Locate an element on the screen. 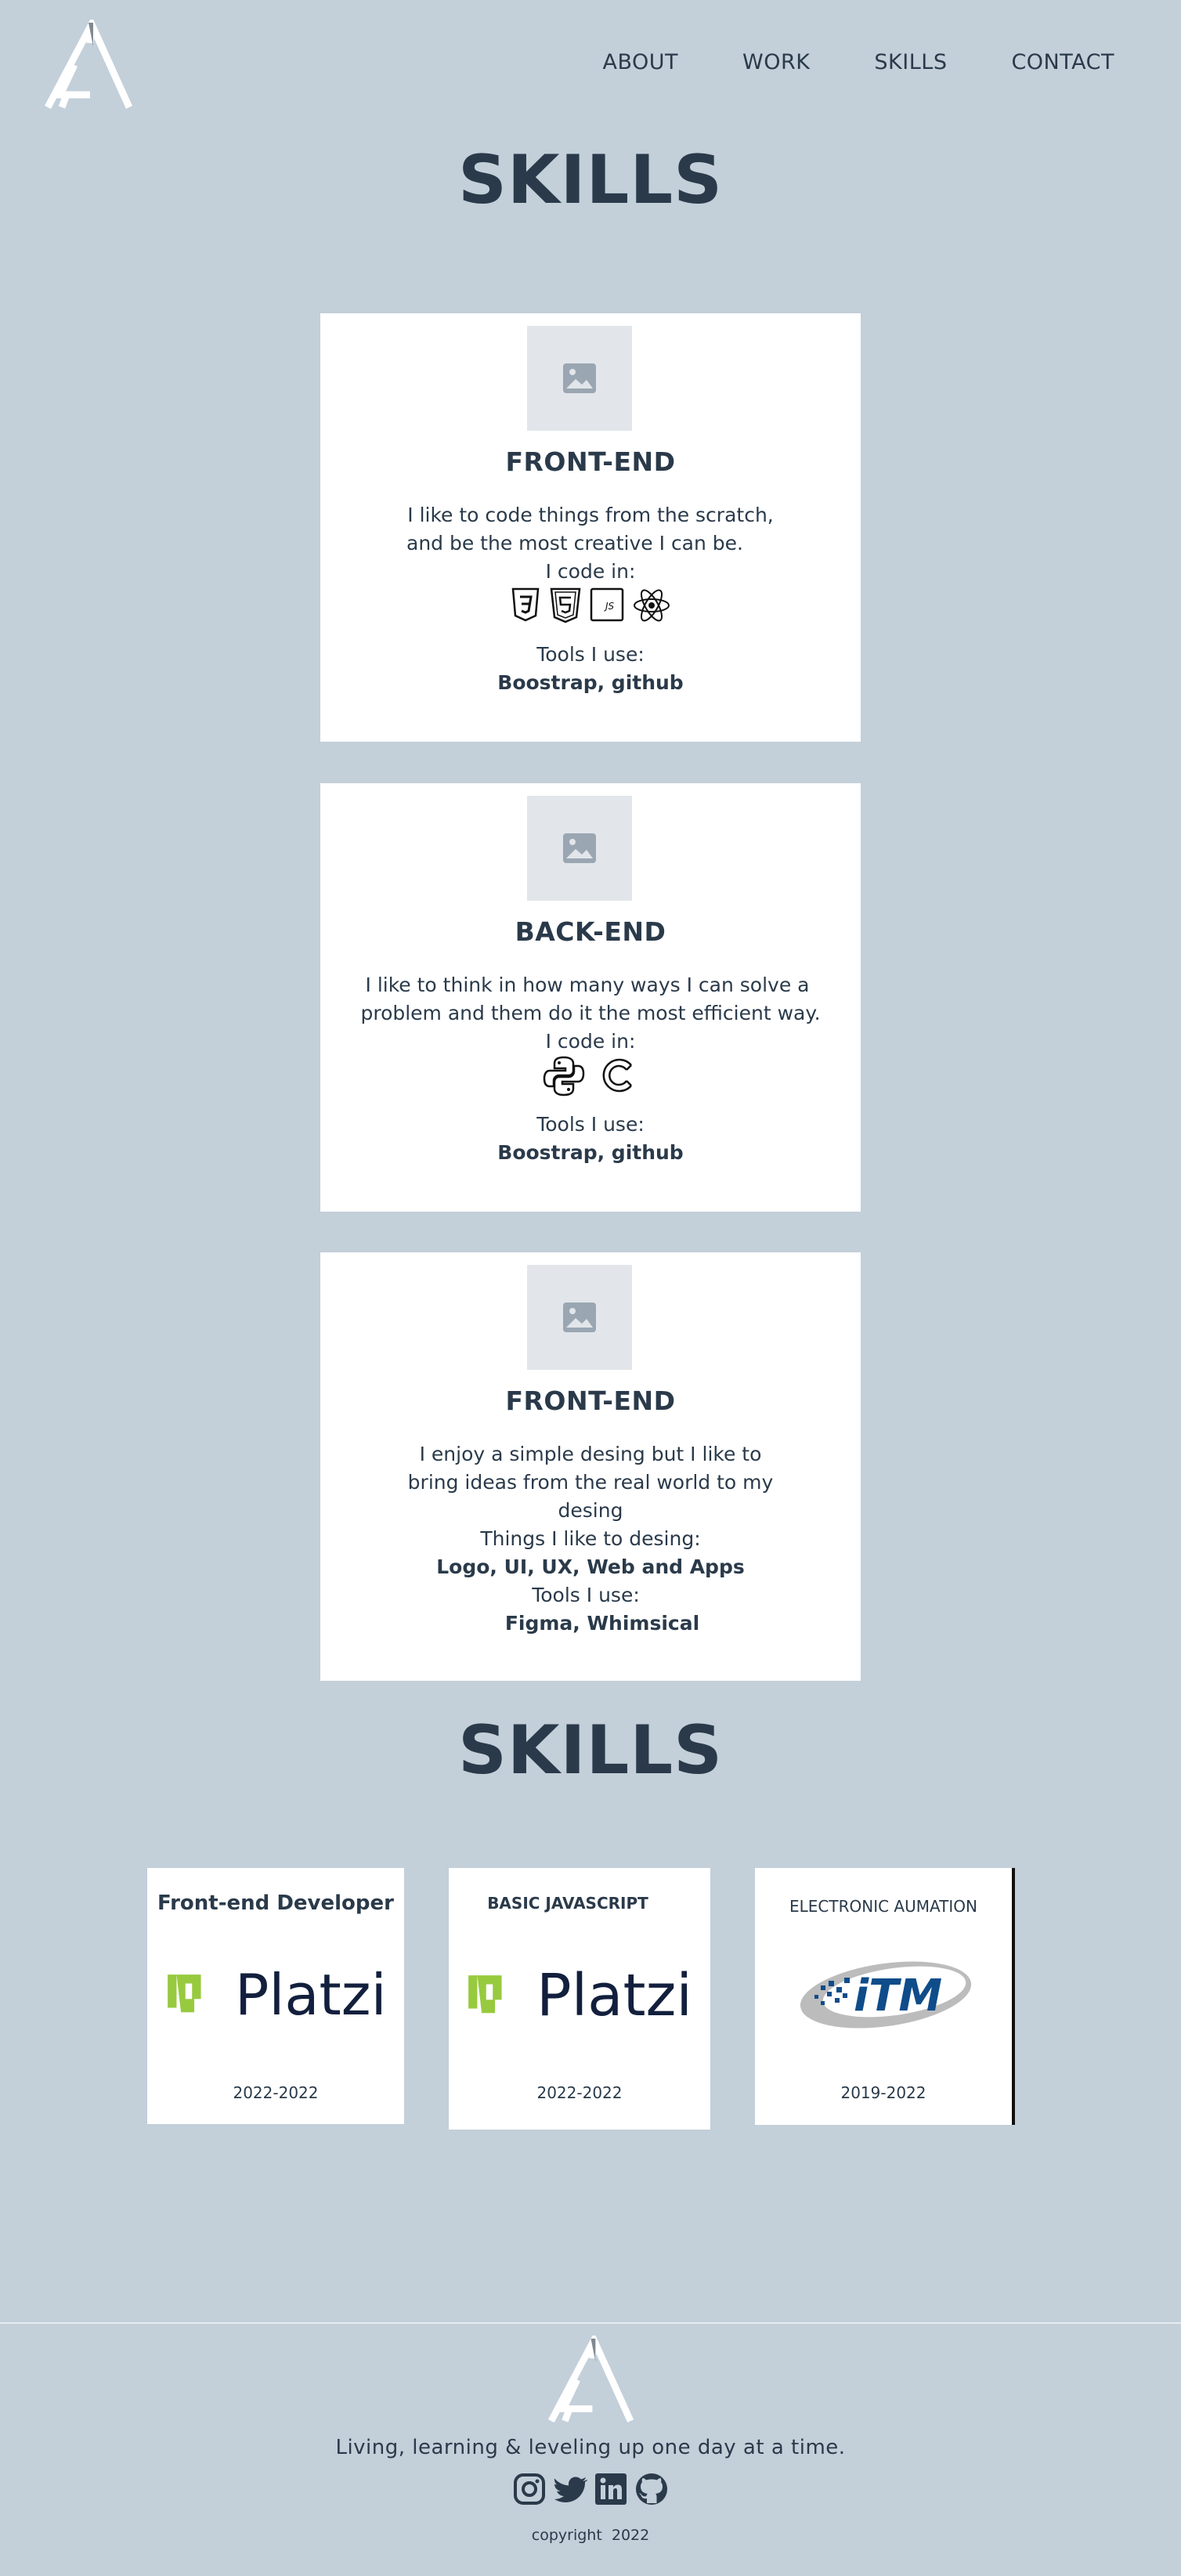 This screenshot has width=1181, height=2576. python-icon is located at coordinates (564, 1076).